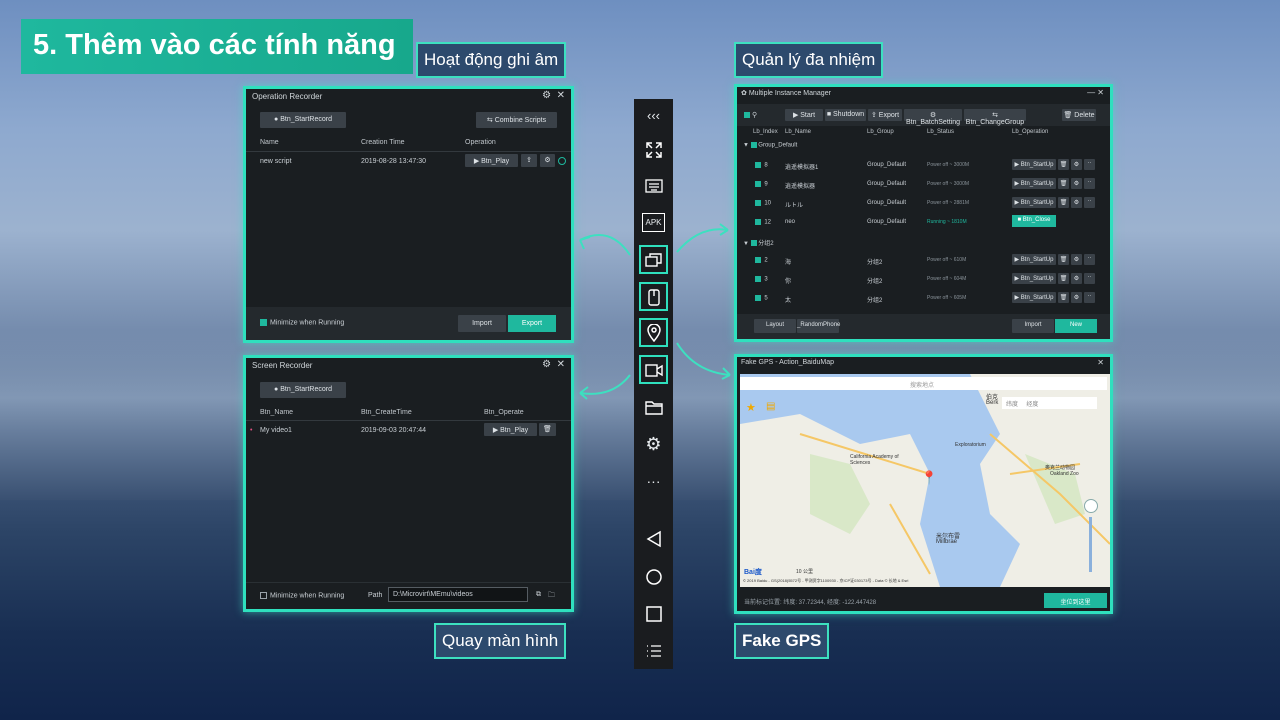 Image resolution: width=1280 pixels, height=720 pixels. I want to click on instance-row: 2 海分组2 Power off ~ 610M ▶ Btn_StartUp 🗑 ⚙ ··, so click(923, 262).